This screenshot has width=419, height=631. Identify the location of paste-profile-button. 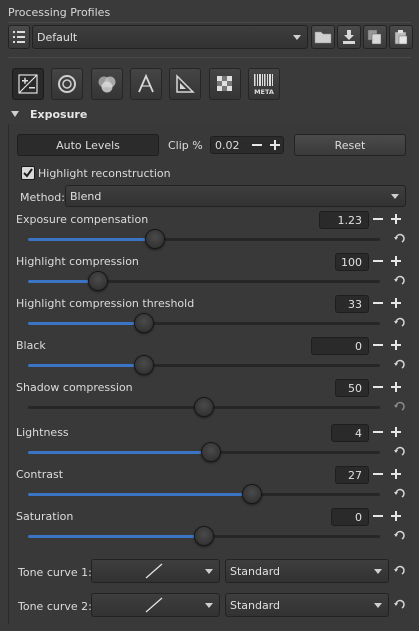
(401, 37).